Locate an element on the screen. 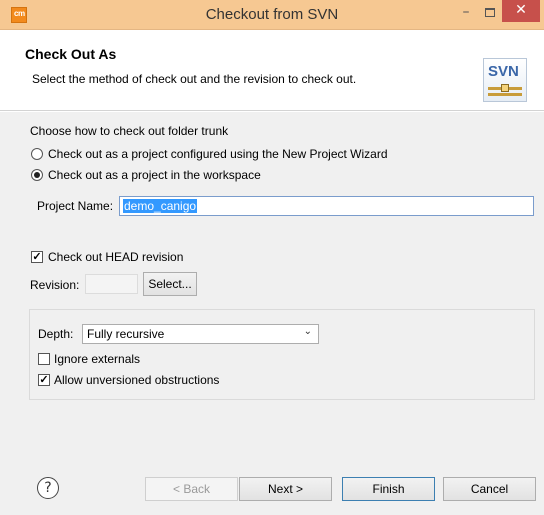  minimize-button: – is located at coordinates (466, 13).